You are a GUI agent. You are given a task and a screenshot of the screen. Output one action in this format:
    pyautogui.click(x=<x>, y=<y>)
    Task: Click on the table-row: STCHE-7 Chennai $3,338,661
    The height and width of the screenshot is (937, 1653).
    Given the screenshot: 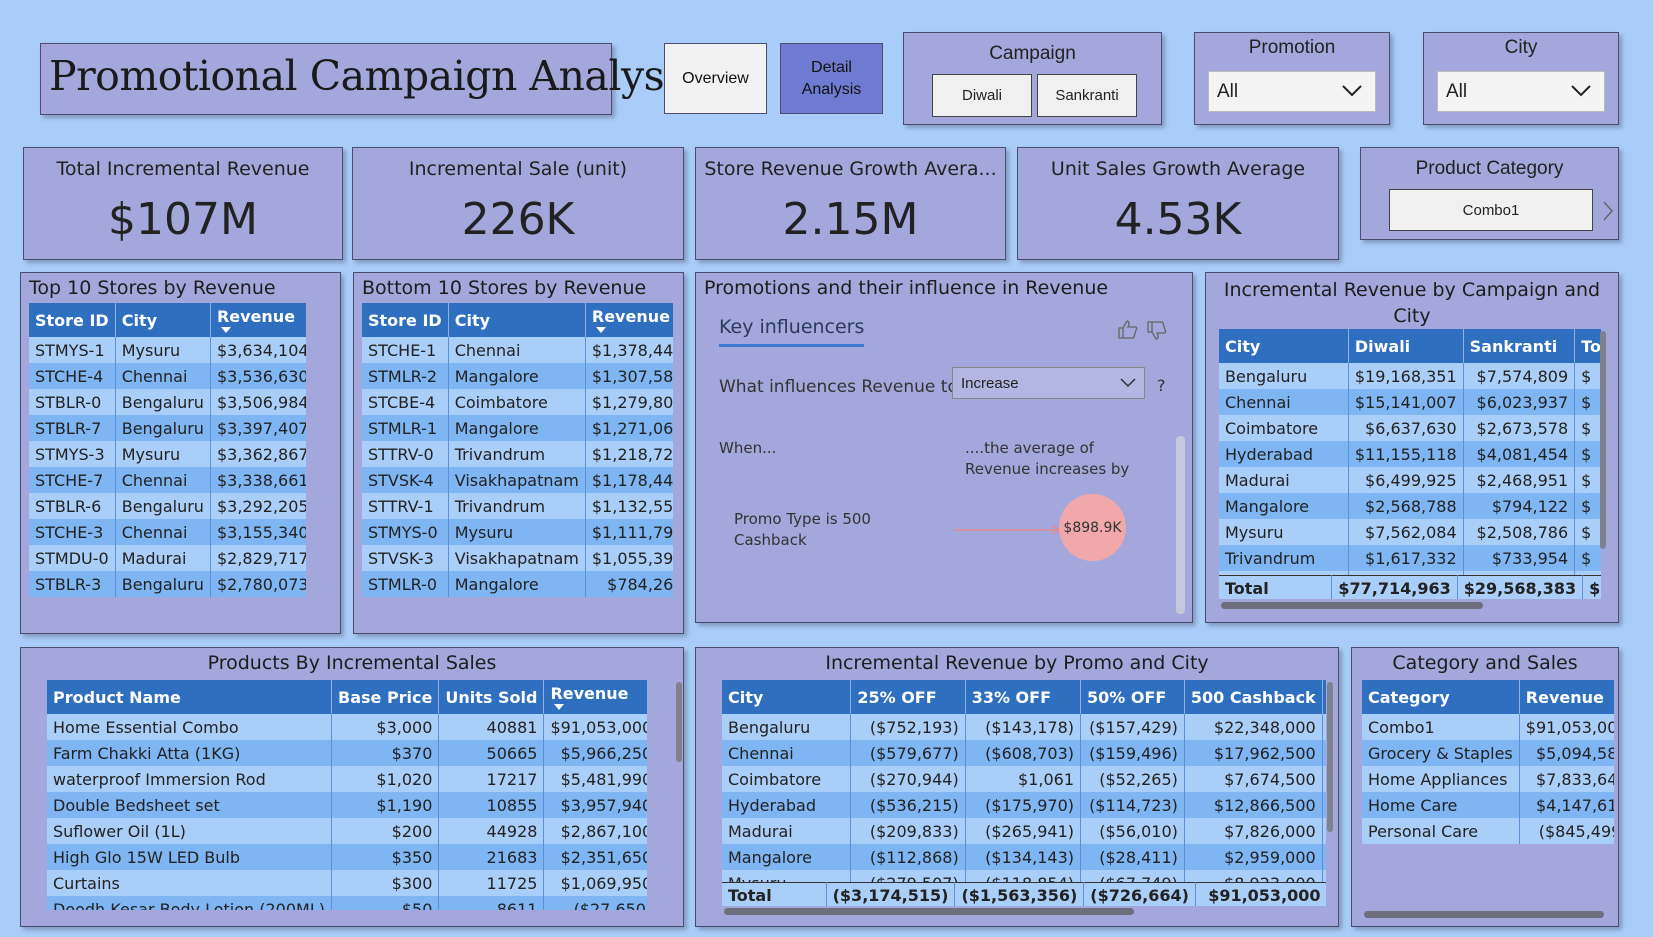 What is the action you would take?
    pyautogui.click(x=167, y=480)
    